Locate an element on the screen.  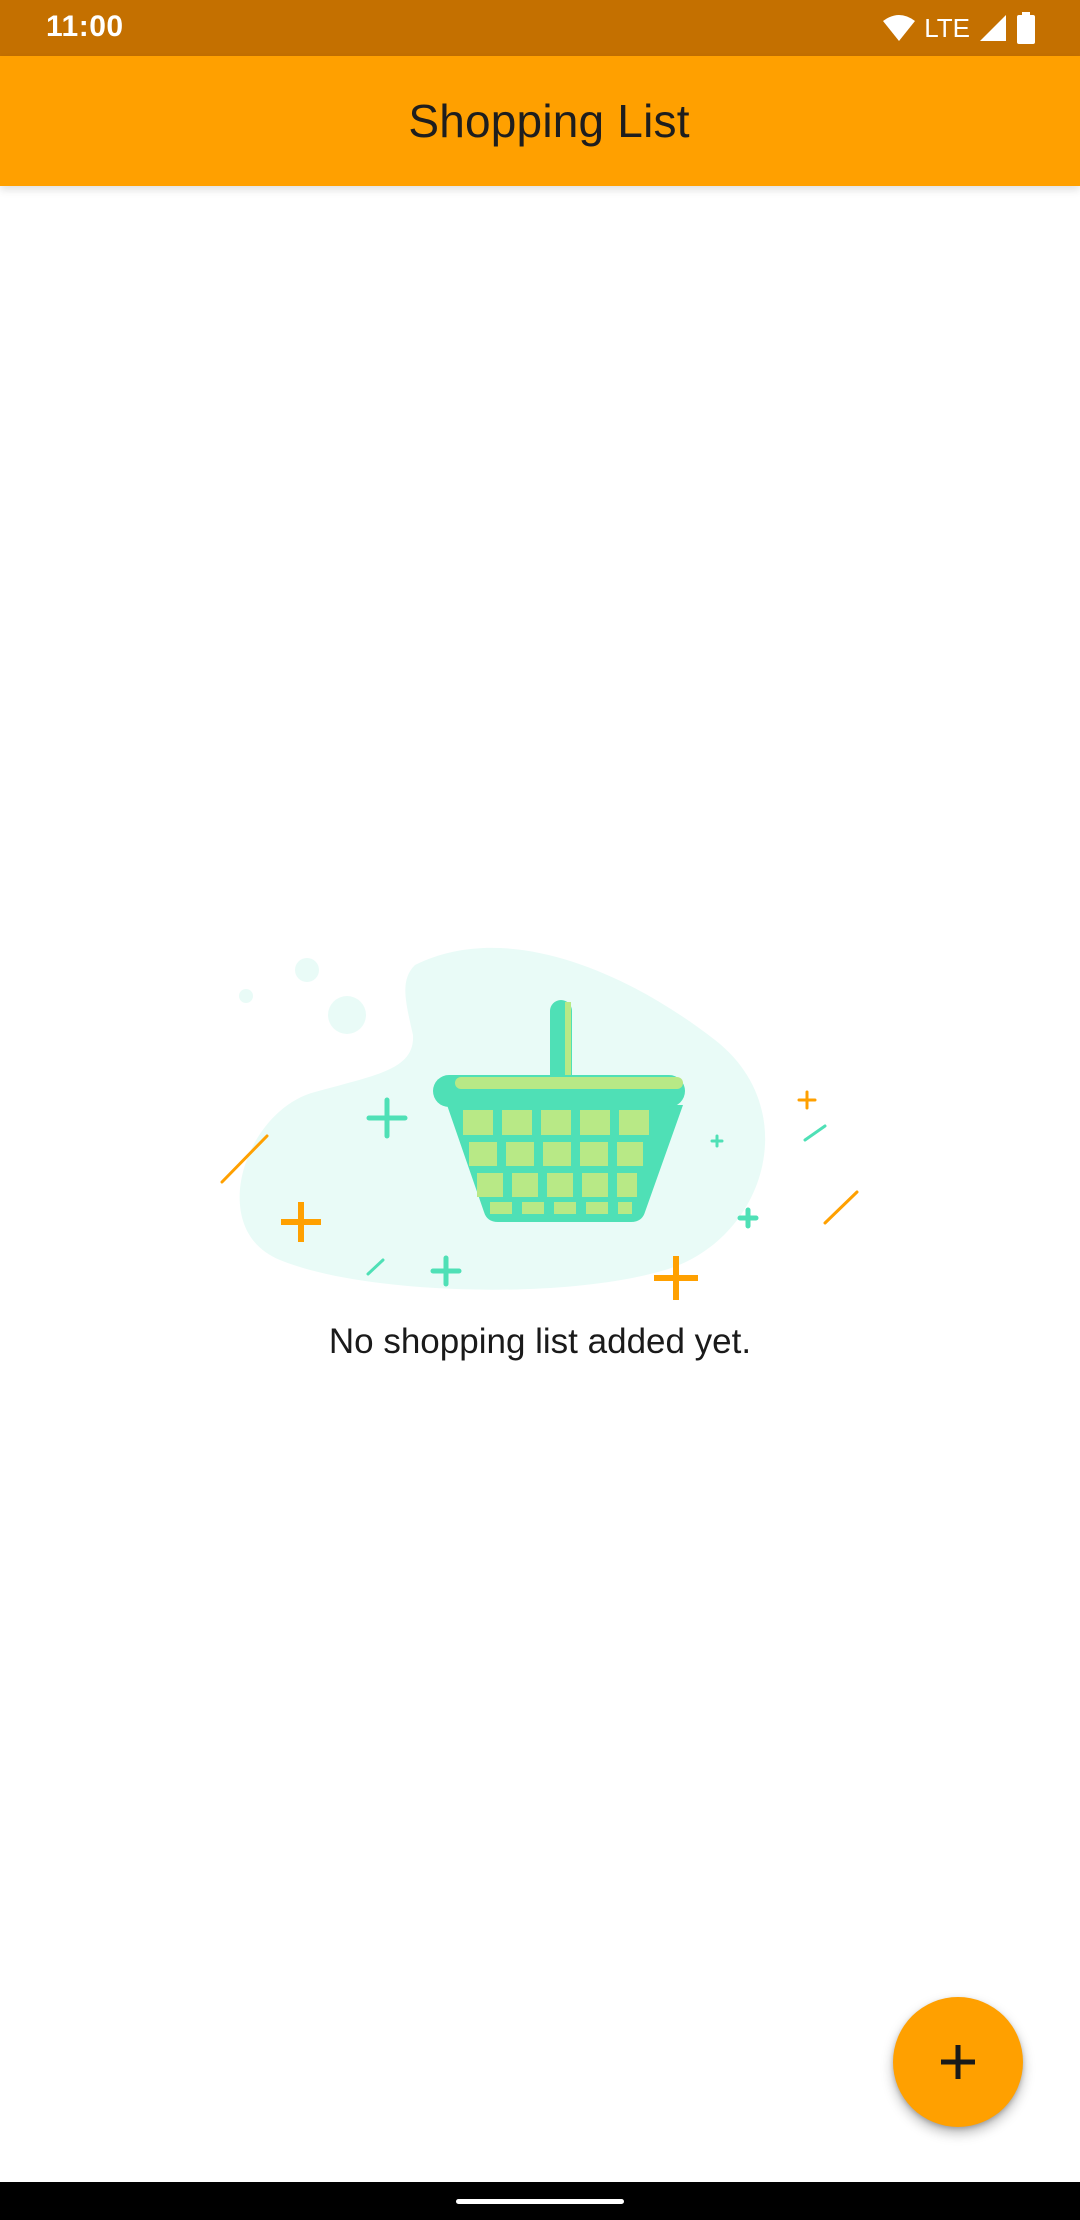
battery-icon is located at coordinates (1026, 28).